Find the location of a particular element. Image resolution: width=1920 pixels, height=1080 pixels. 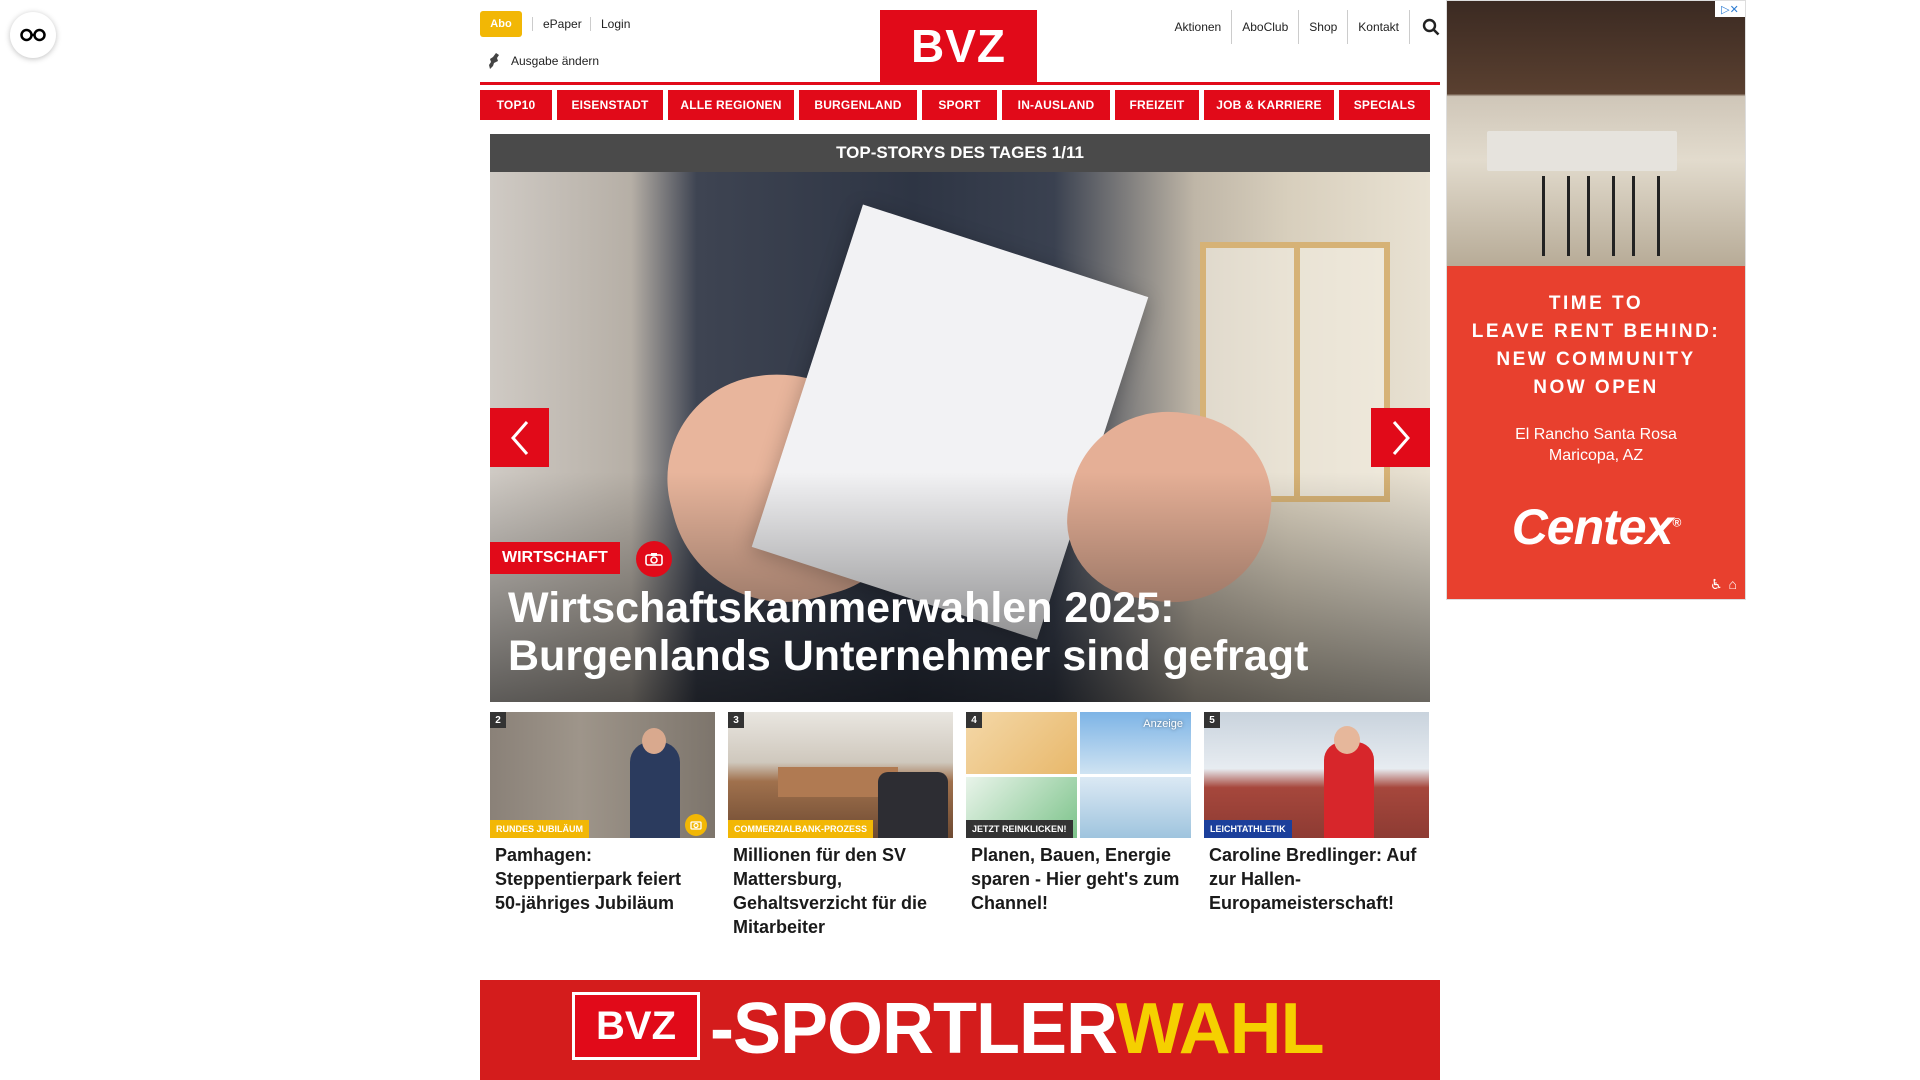

nav-item-sport: SPORT is located at coordinates (959, 105).